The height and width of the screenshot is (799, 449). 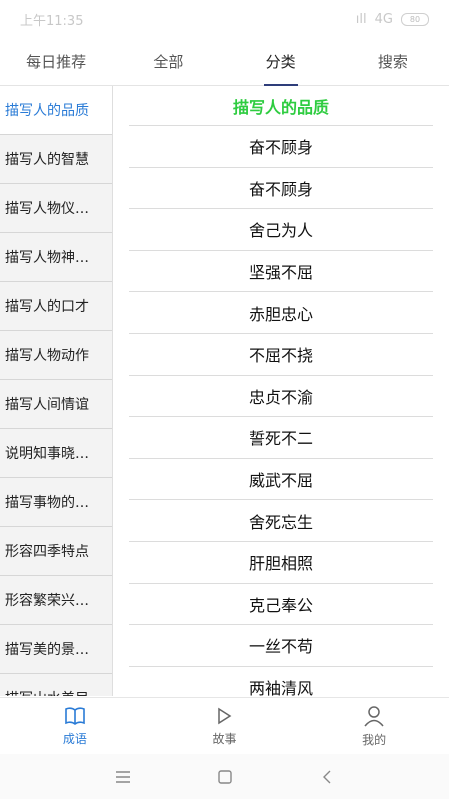 What do you see at coordinates (224, 716) in the screenshot?
I see `play-icon` at bounding box center [224, 716].